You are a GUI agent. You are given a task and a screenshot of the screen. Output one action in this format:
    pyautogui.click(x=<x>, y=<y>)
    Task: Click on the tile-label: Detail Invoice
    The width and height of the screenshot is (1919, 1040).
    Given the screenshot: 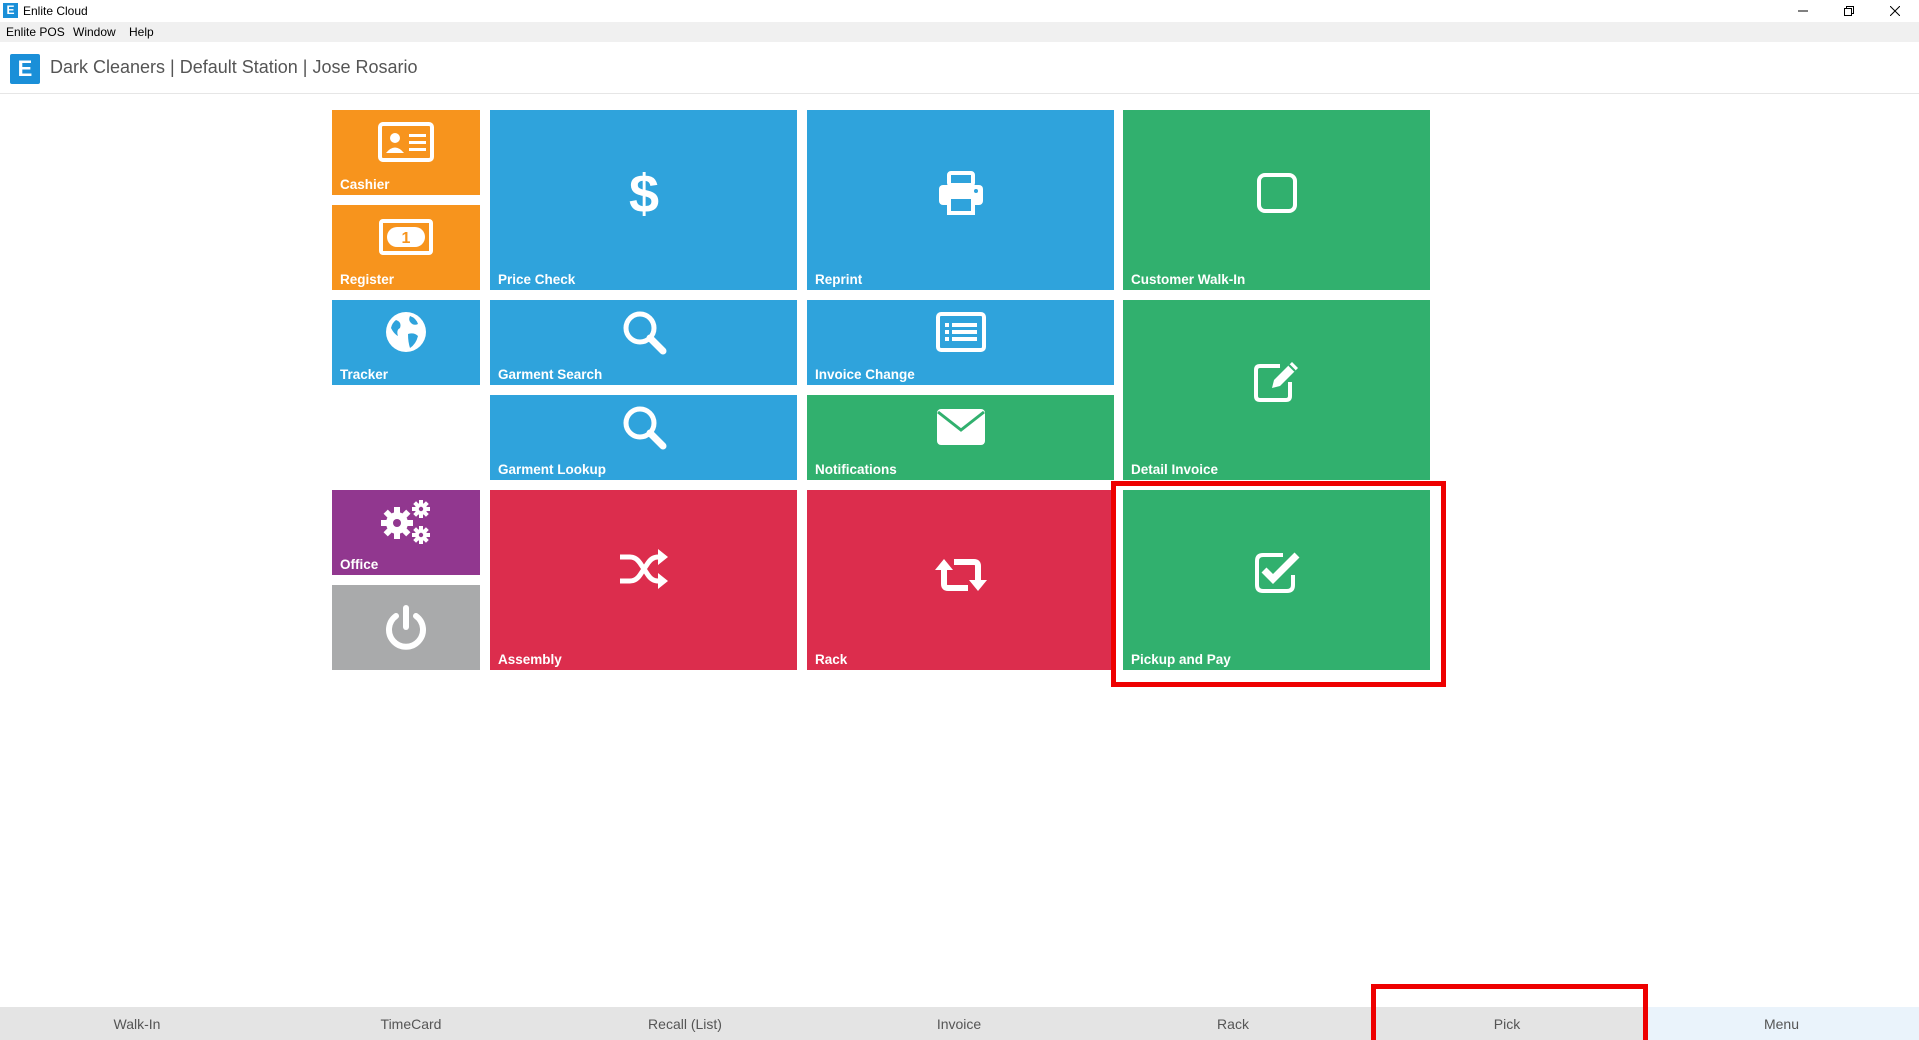 What is the action you would take?
    pyautogui.click(x=1175, y=469)
    